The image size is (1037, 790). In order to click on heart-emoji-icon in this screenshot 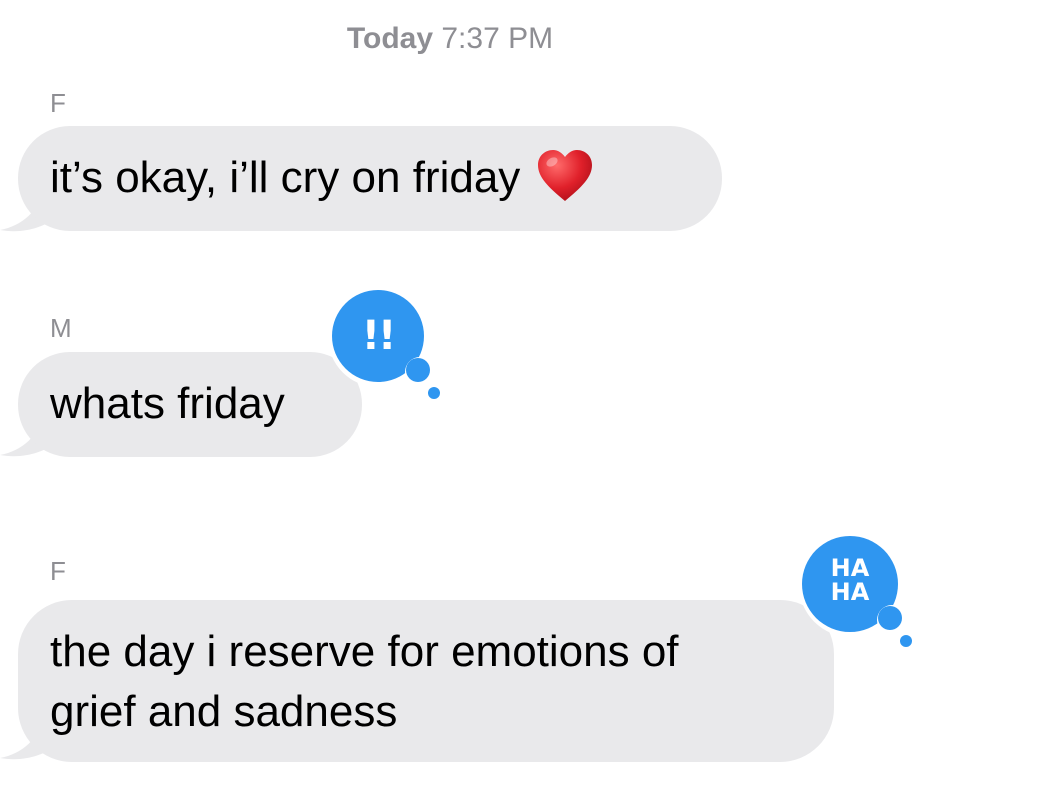, I will do `click(565, 176)`.